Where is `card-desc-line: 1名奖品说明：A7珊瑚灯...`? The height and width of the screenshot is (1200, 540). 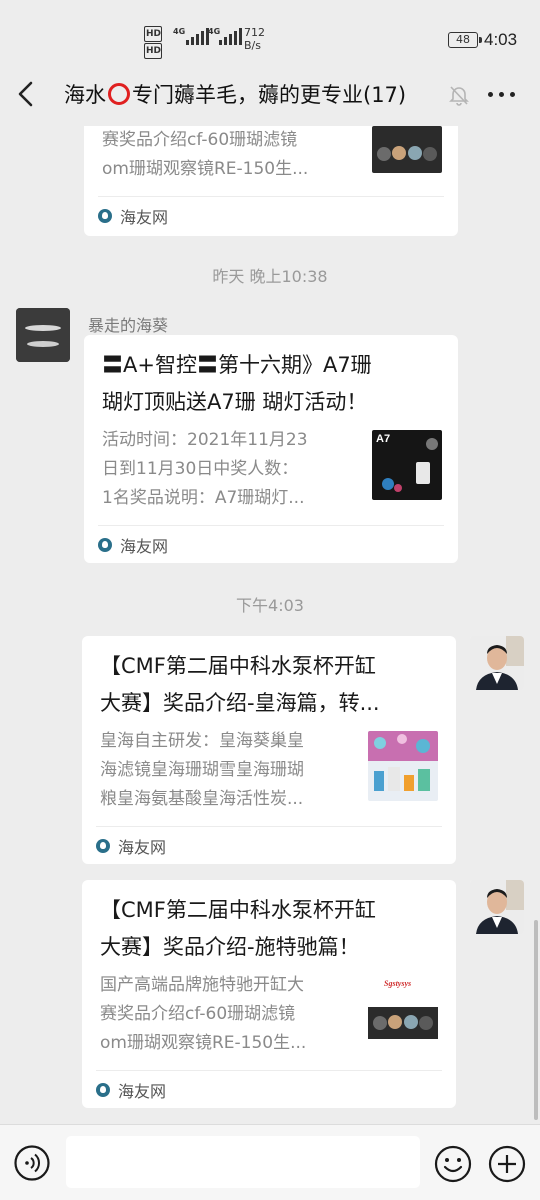
card-desc-line: 1名奖品说明：A7珊瑚灯... is located at coordinates (203, 498).